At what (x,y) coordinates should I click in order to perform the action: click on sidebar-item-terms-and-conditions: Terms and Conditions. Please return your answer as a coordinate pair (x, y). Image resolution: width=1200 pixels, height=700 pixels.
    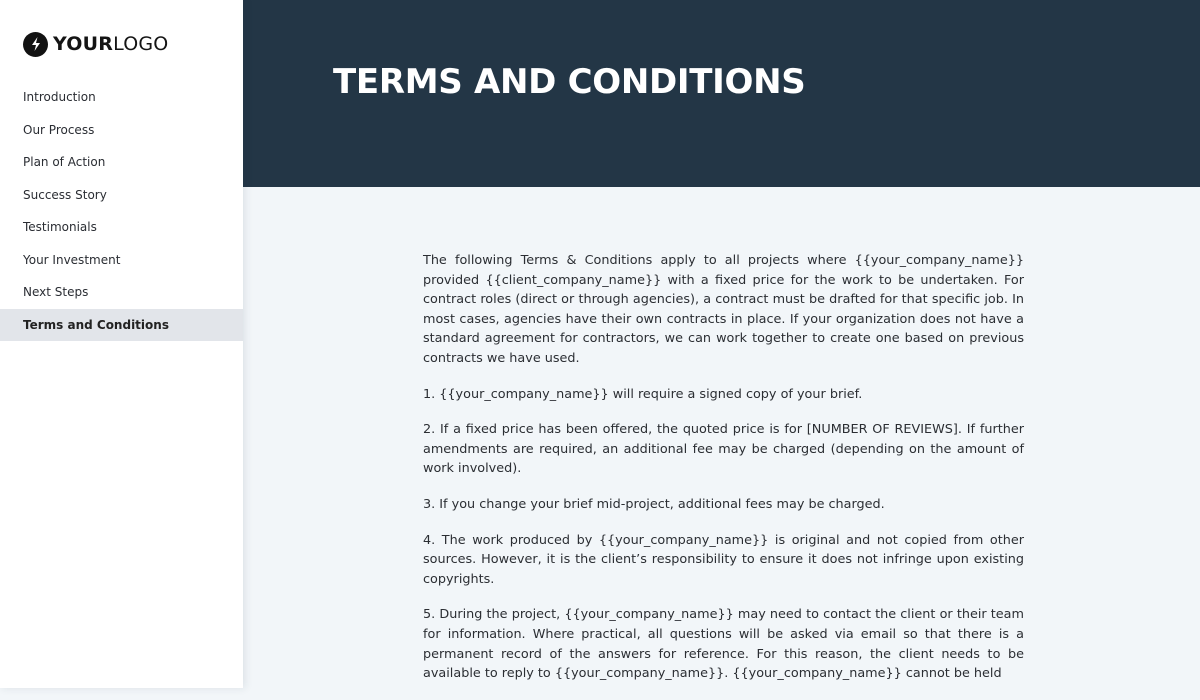
    Looking at the image, I should click on (121, 324).